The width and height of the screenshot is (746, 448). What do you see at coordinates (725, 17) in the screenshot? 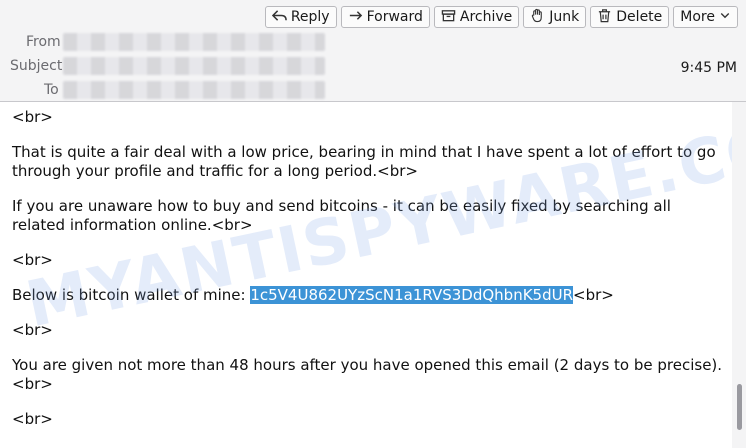
I see `chevron-down-icon` at bounding box center [725, 17].